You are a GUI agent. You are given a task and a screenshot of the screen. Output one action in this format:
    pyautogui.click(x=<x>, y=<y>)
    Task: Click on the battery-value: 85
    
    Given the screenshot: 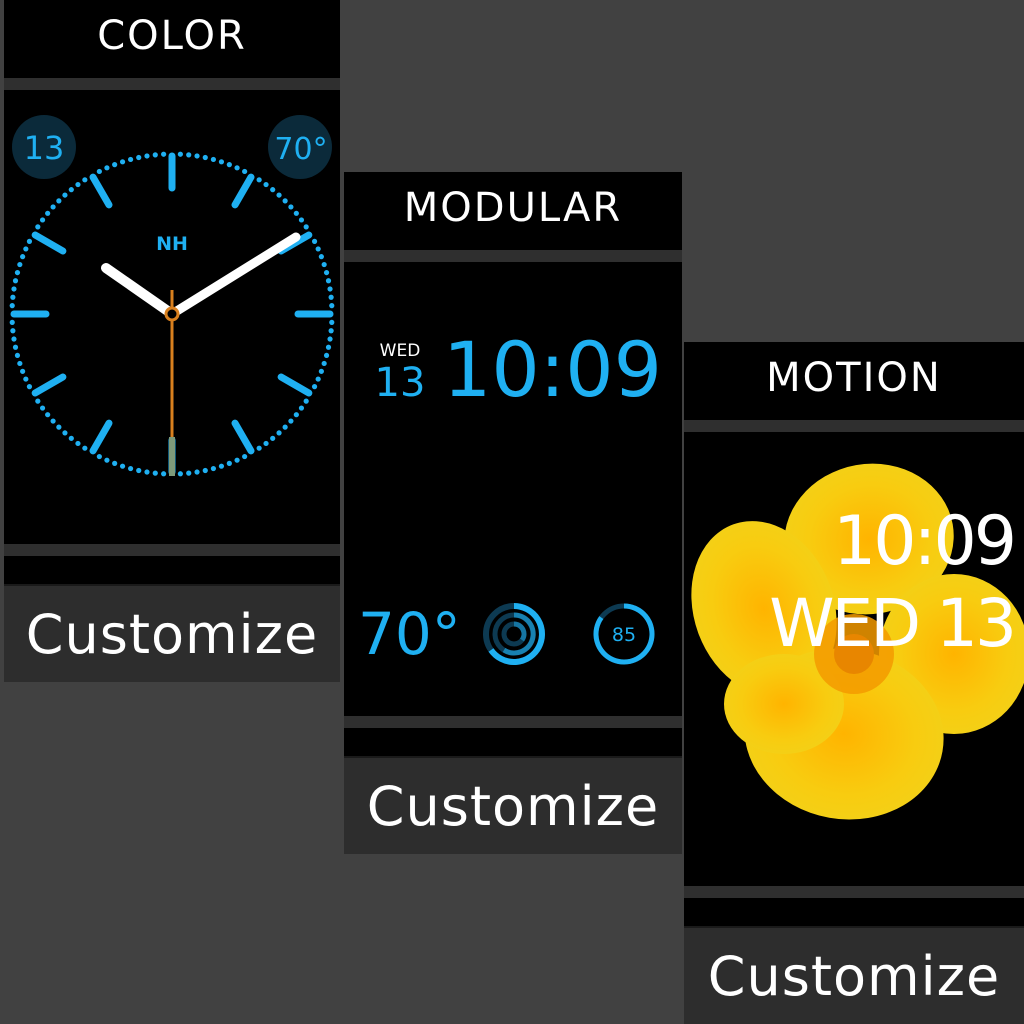 What is the action you would take?
    pyautogui.click(x=624, y=635)
    